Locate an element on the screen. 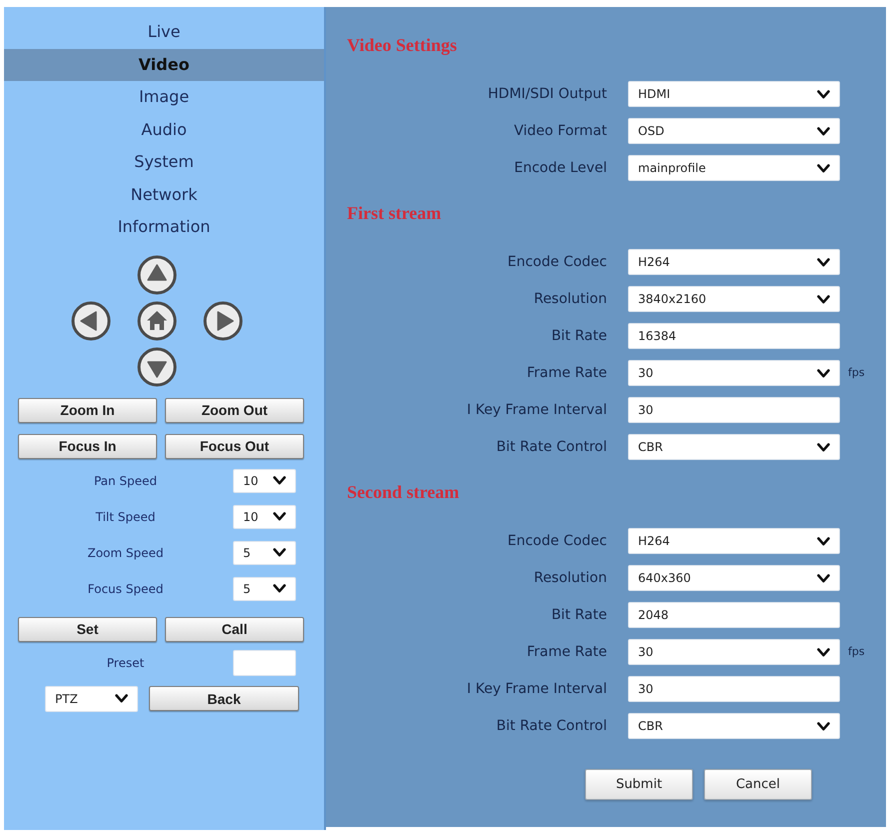  lens-button: Zoom In is located at coordinates (87, 410).